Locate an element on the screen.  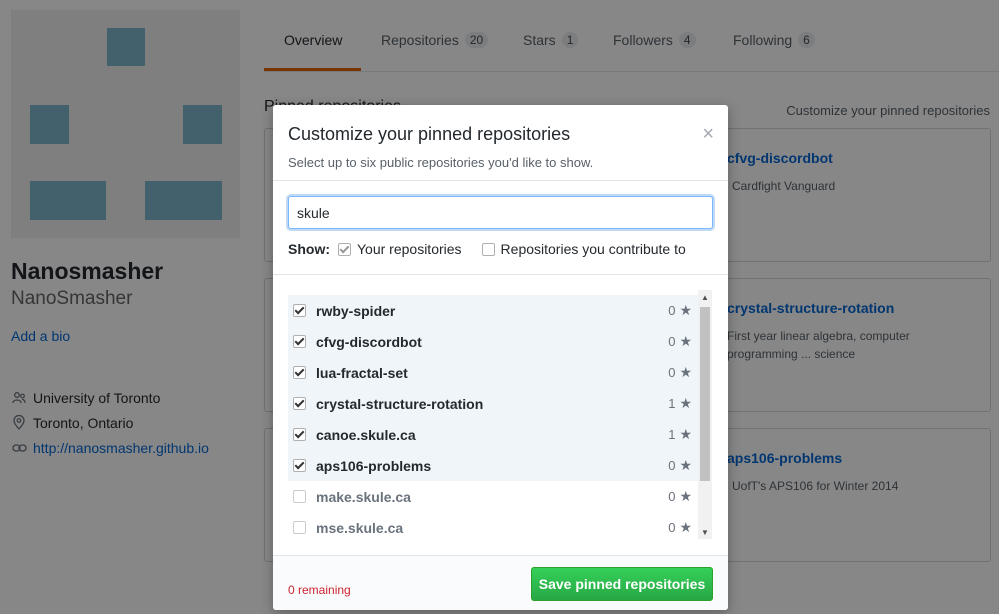
repo-list-item: cfvg-discordbot 0 ★ is located at coordinates (493, 341).